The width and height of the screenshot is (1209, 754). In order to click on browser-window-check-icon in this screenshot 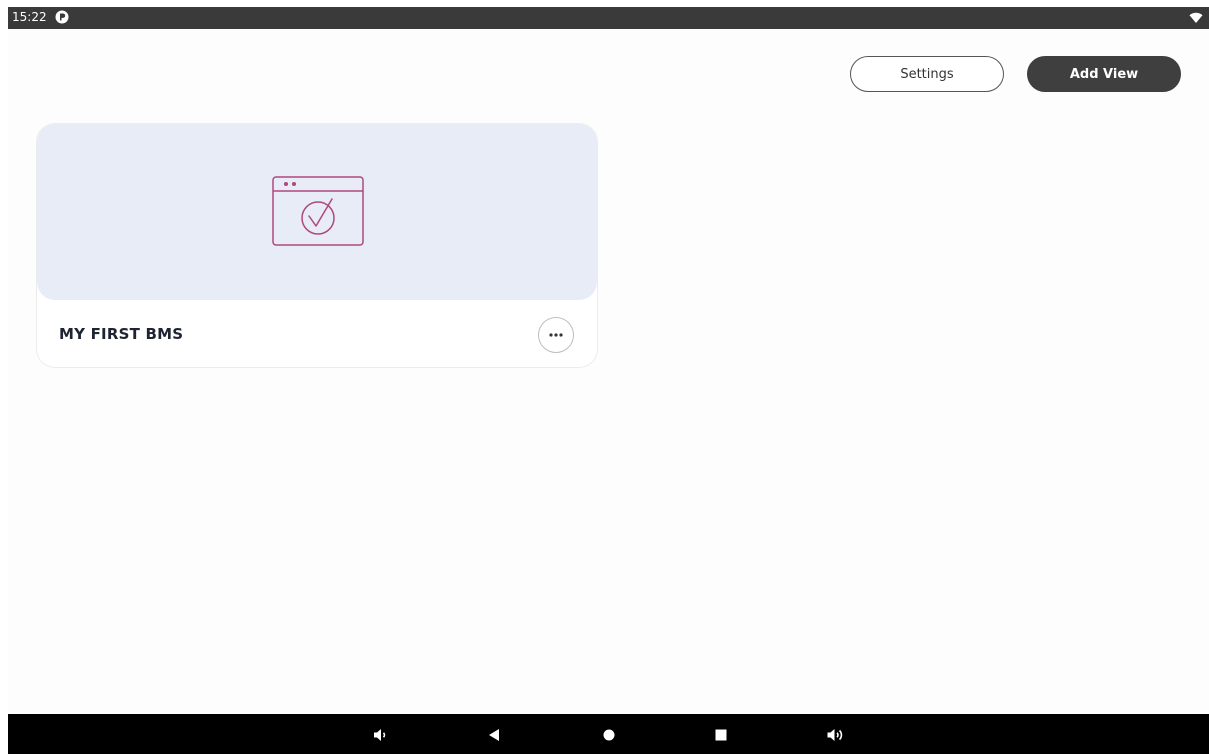, I will do `click(318, 211)`.